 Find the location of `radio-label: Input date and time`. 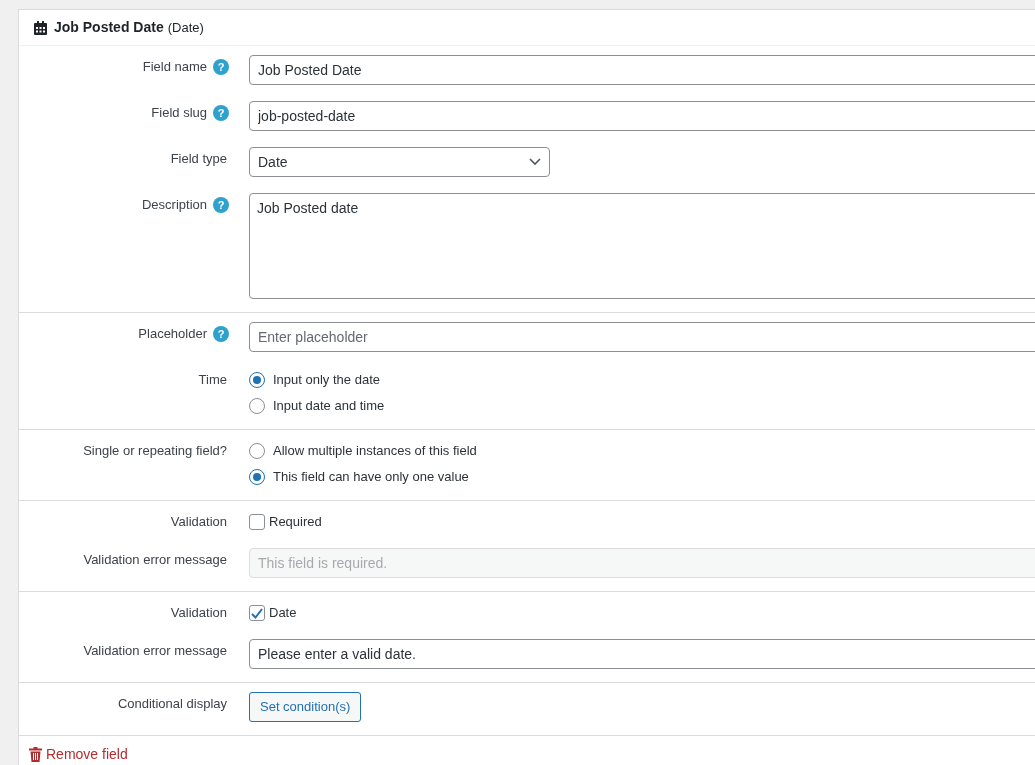

radio-label: Input date and time is located at coordinates (329, 406).